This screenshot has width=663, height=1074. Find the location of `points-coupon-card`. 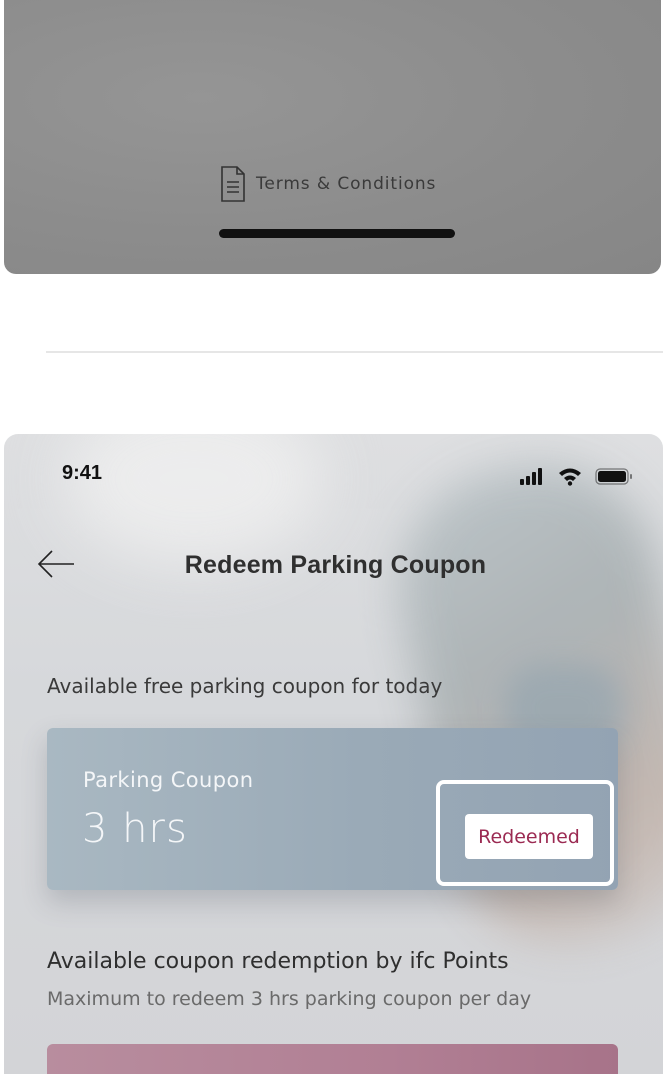

points-coupon-card is located at coordinates (332, 1059).